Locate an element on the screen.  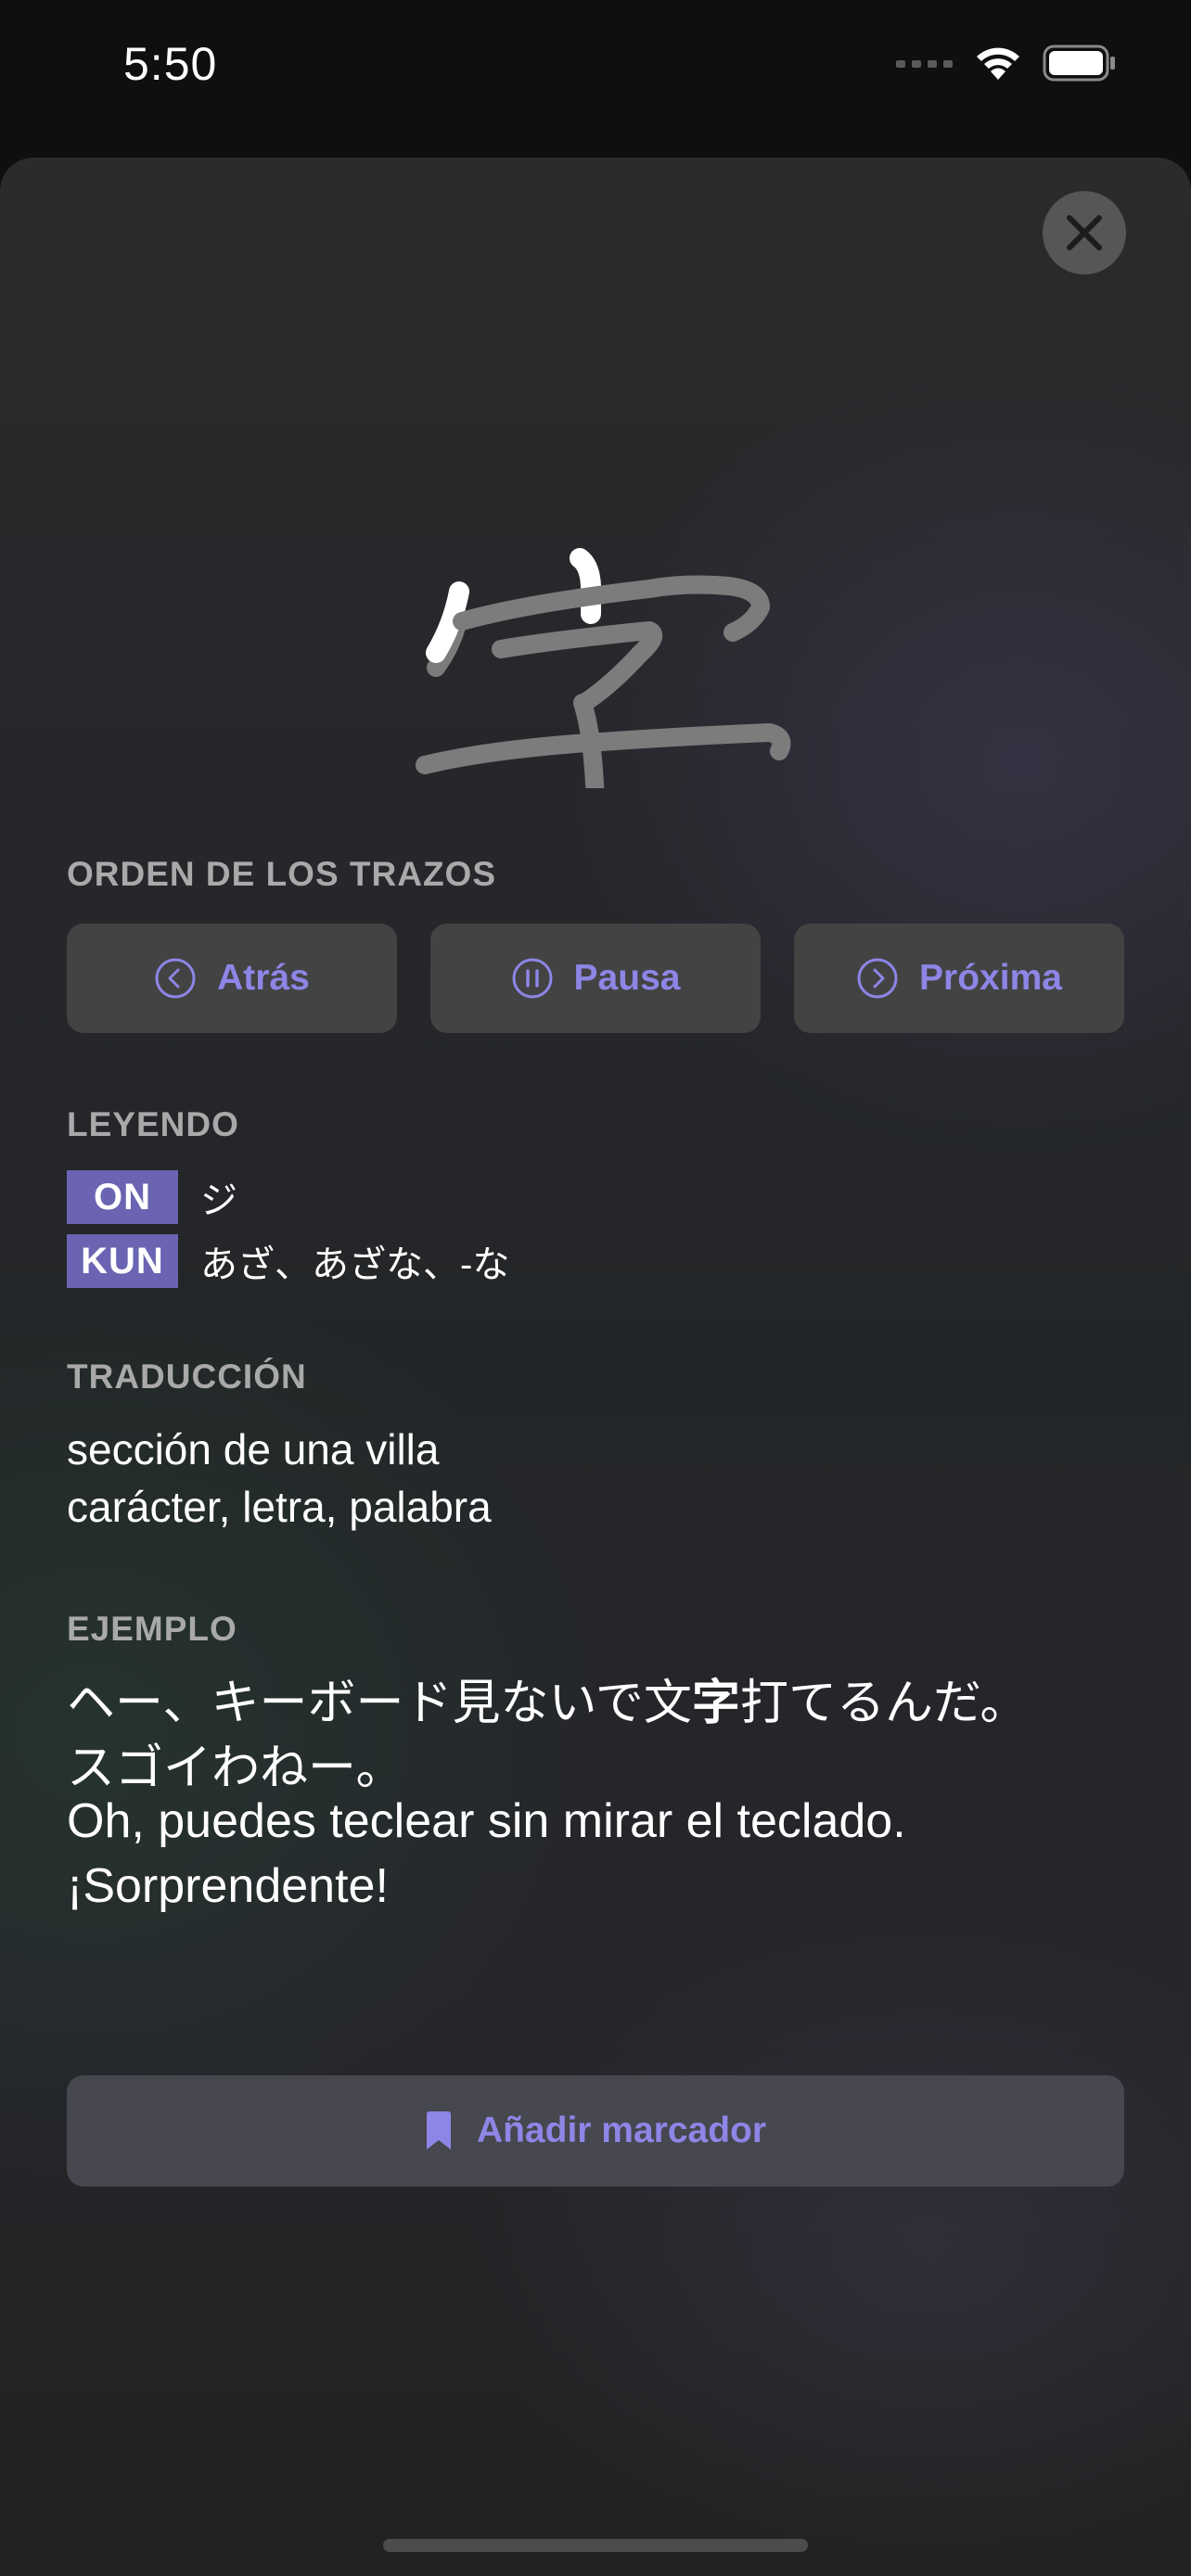
kanji-stroke-animation is located at coordinates (595, 622).